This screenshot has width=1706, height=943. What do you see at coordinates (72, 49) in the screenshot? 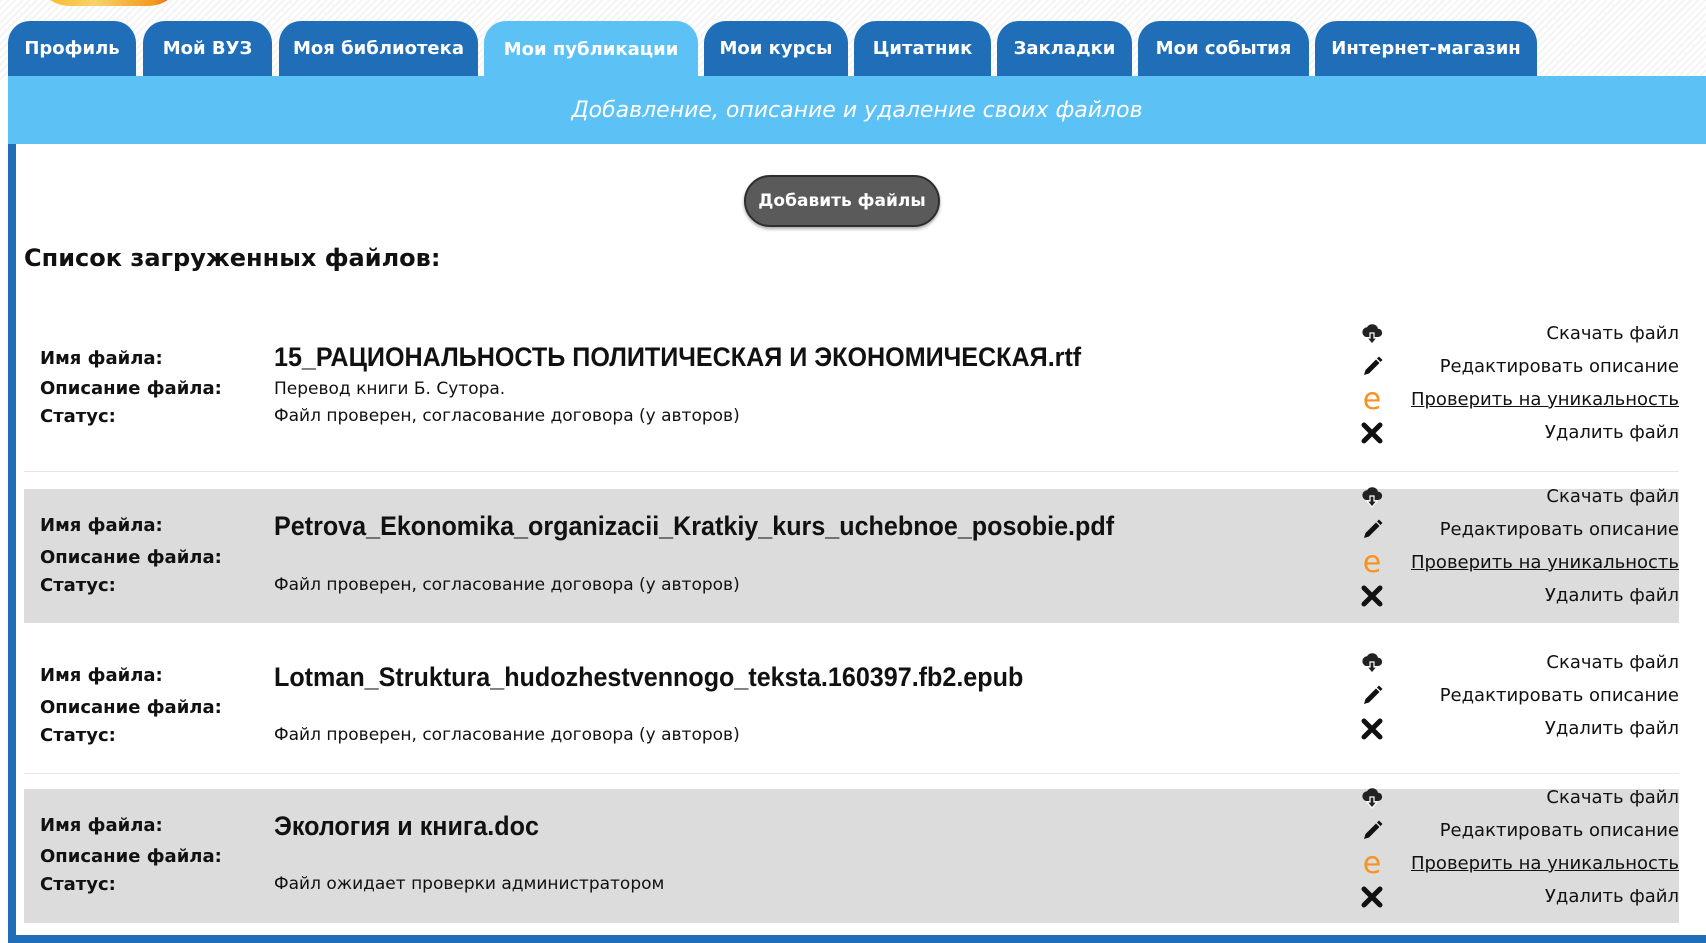
I see `tab-profile: Профиль` at bounding box center [72, 49].